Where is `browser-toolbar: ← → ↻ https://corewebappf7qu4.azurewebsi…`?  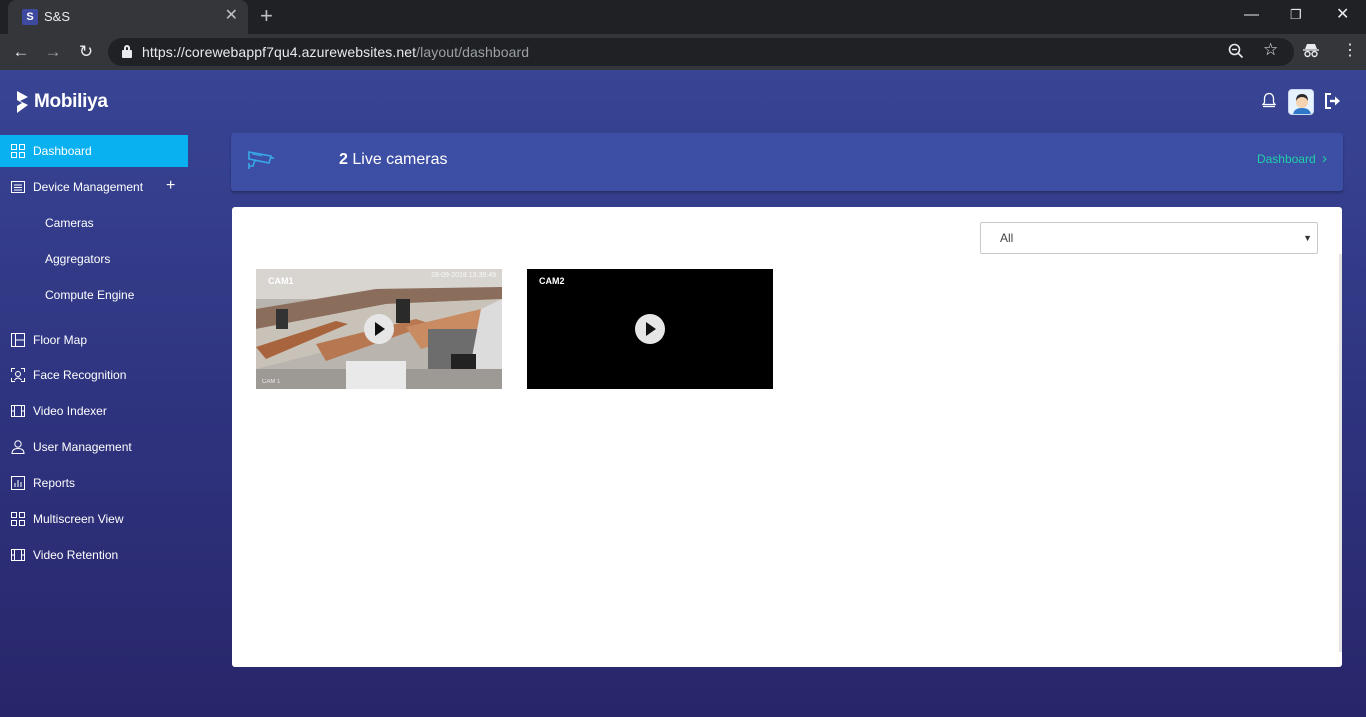
browser-toolbar: ← → ↻ https://corewebappf7qu4.azurewebsi… is located at coordinates (683, 52).